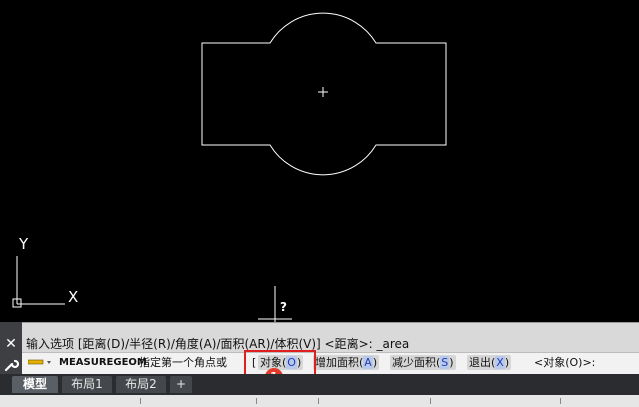  Describe the element at coordinates (565, 362) in the screenshot. I see `command-default: <对象(O)>:` at that location.